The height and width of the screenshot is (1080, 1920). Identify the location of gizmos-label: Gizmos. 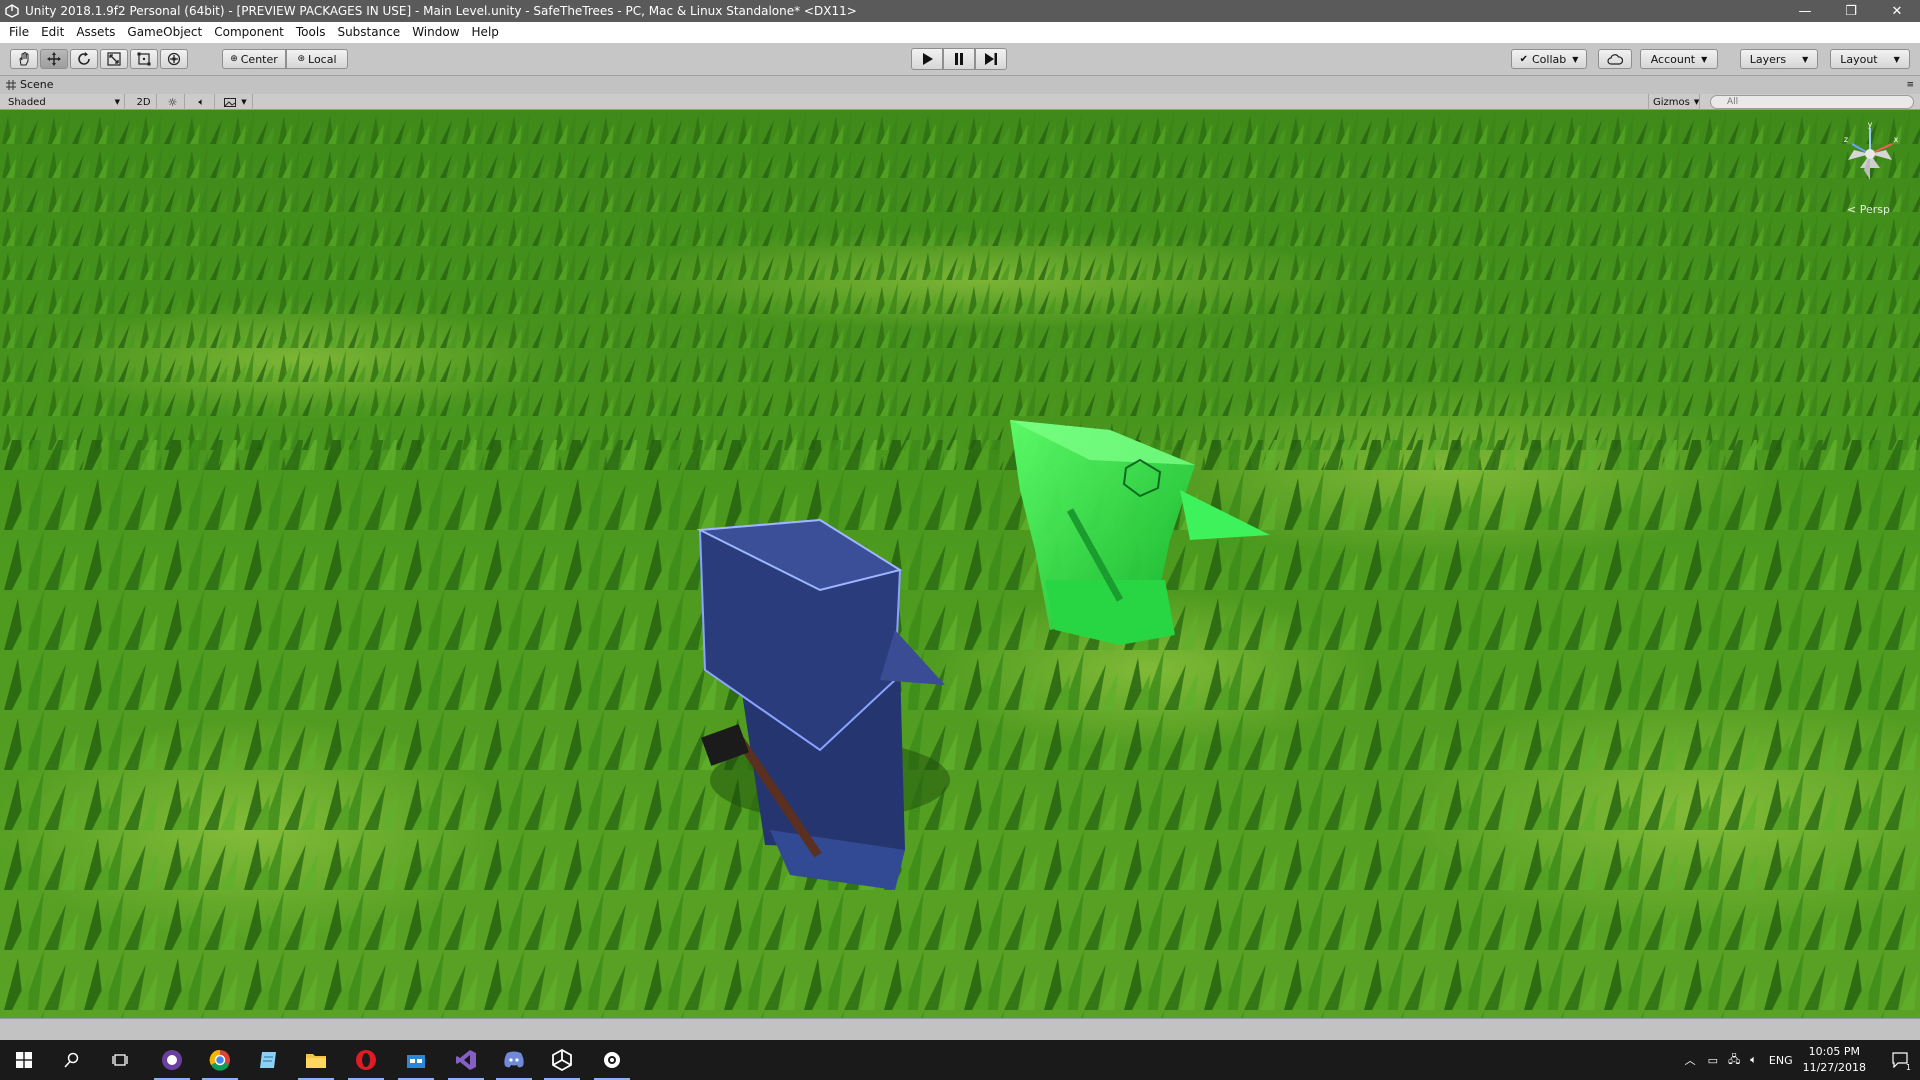
(1671, 102).